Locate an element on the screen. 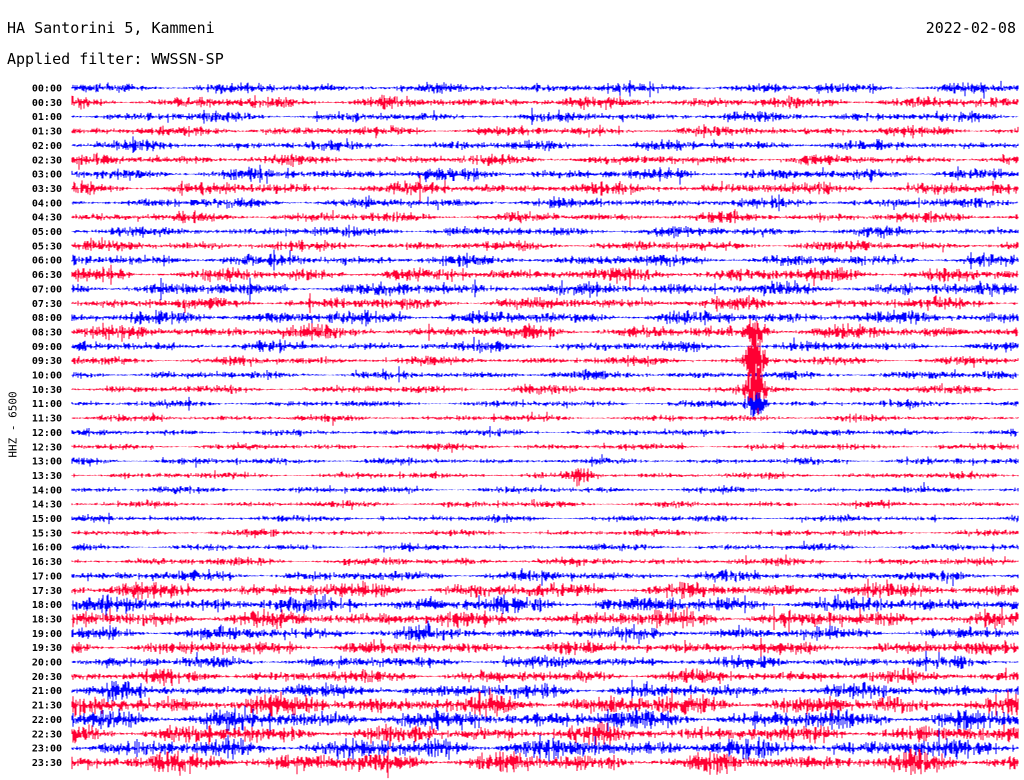 This screenshot has width=1024, height=780. time-tick-label: 15:00 is located at coordinates (47, 519).